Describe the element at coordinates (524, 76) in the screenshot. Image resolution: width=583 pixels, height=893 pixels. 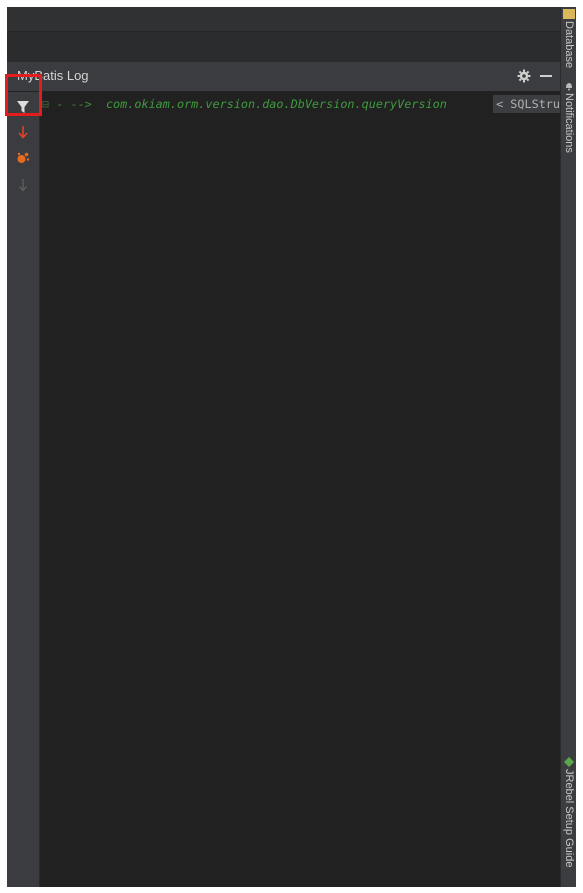
I see `gear-icon` at that location.